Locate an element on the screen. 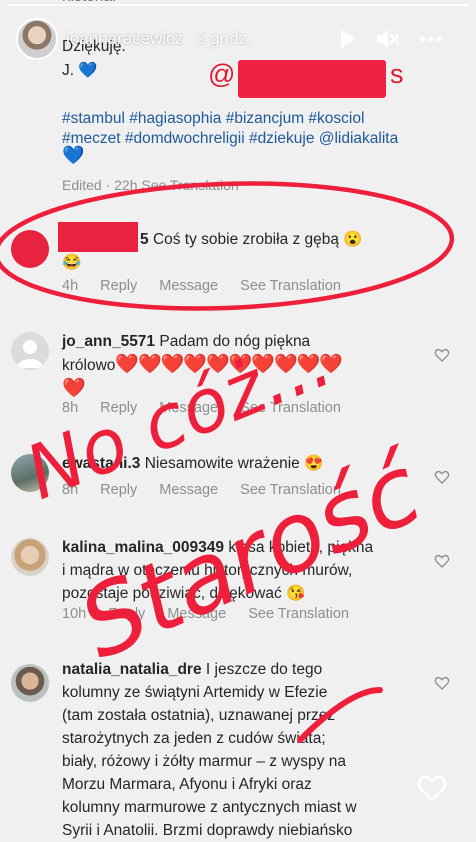  comment-body-3: pozostaje podziwiać, dziękować 😘 is located at coordinates (184, 593).